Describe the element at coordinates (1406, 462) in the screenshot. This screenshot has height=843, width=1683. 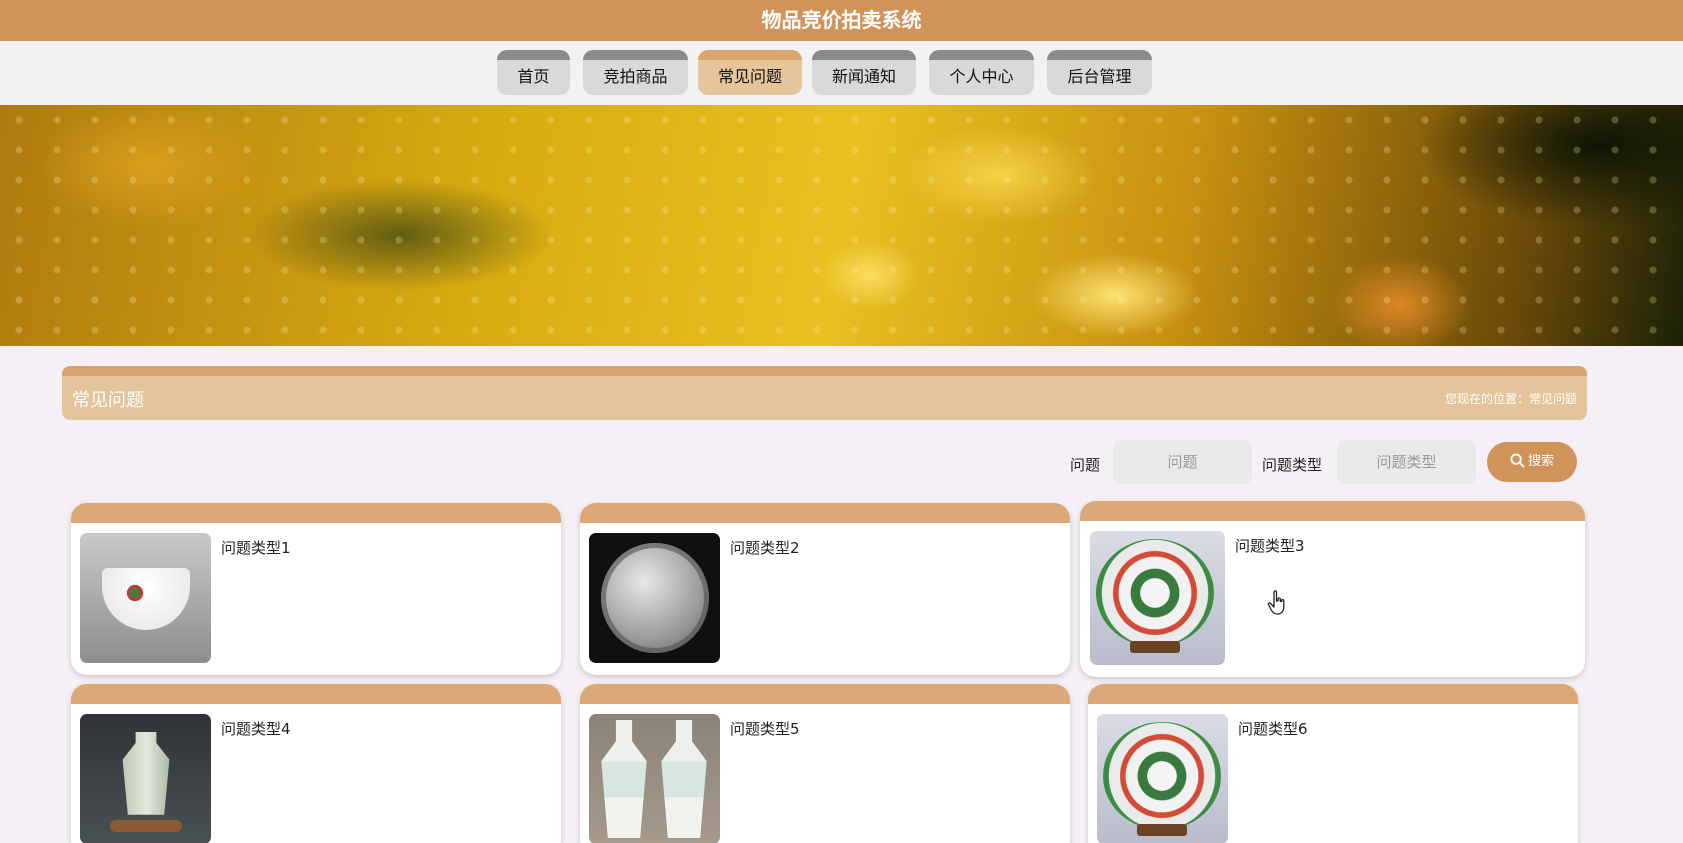
I see `question-type-input` at that location.